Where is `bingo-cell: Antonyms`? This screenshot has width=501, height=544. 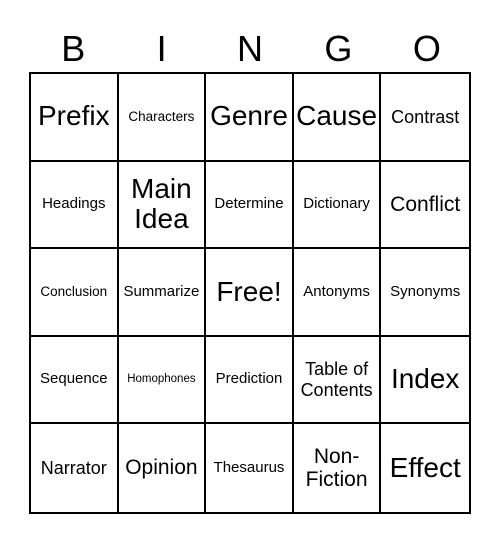 bingo-cell: Antonyms is located at coordinates (337, 293).